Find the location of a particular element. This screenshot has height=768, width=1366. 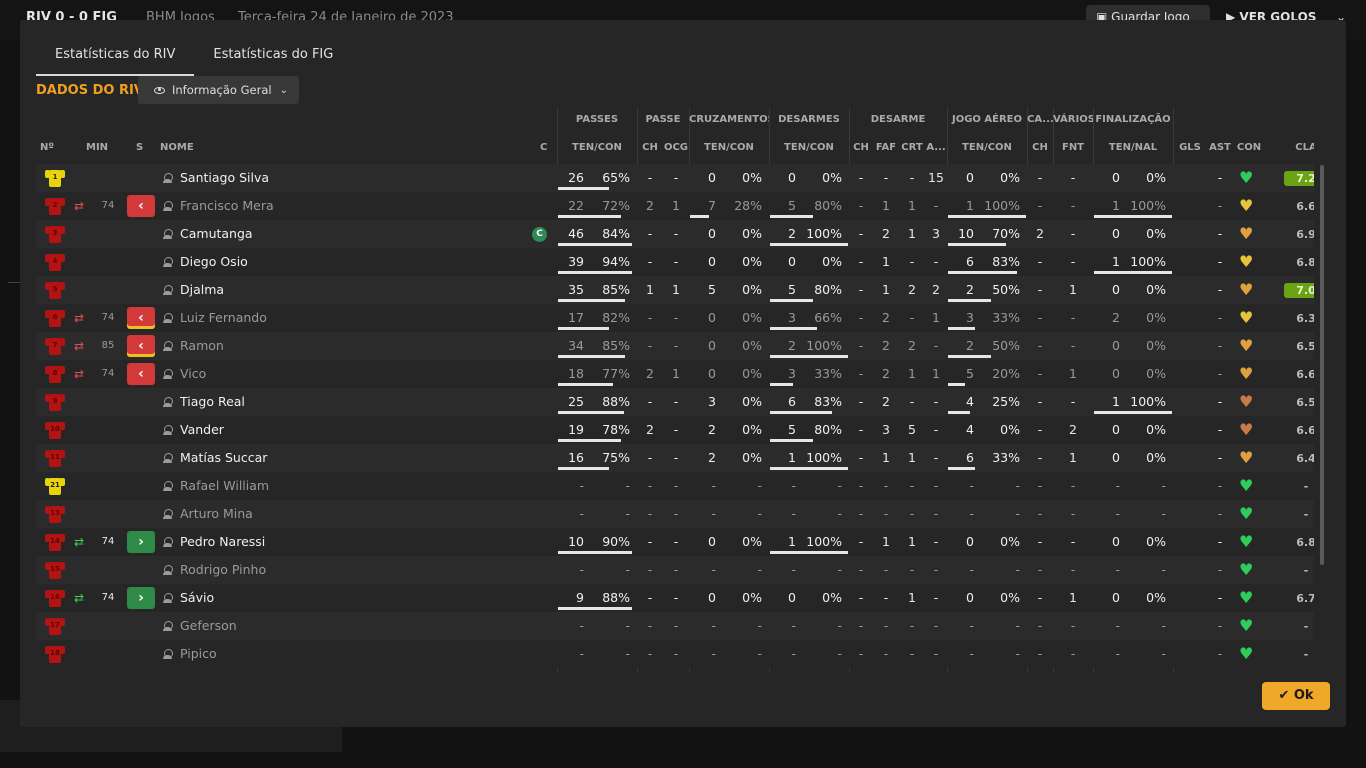

player-name: Pipico is located at coordinates (350, 654).